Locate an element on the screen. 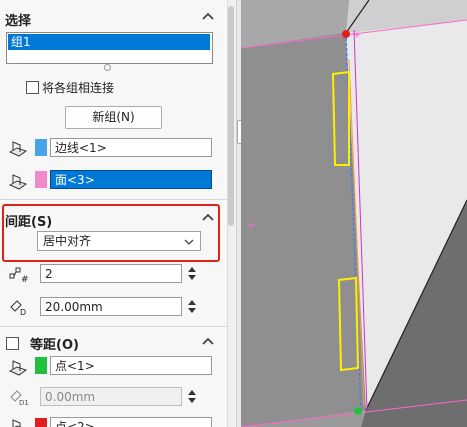  point2-field: 点<2> is located at coordinates (131, 422).